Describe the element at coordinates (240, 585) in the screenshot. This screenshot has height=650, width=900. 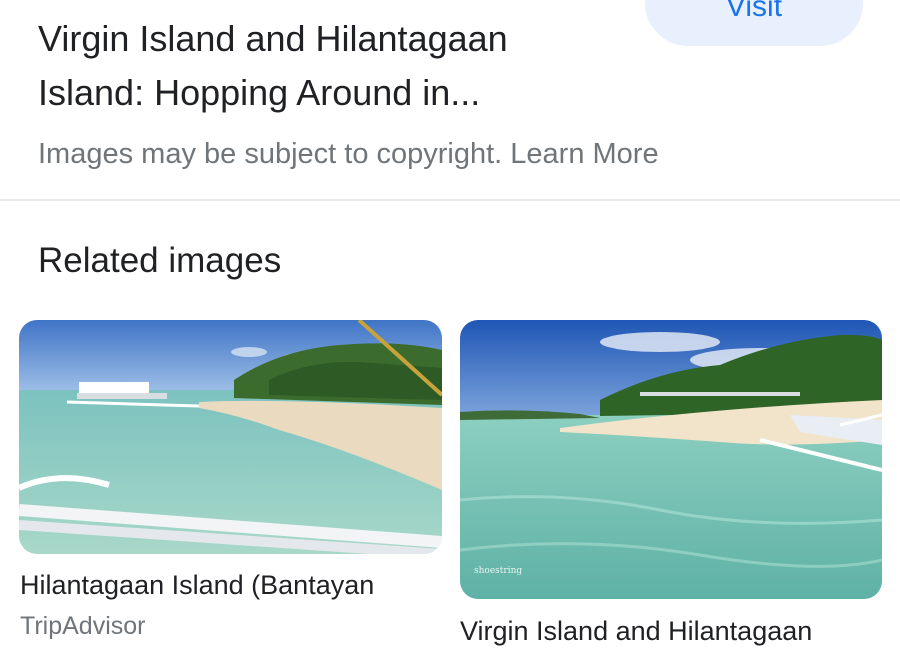
I see `related-image-title: Hilantagaan Island (Bantayan` at that location.